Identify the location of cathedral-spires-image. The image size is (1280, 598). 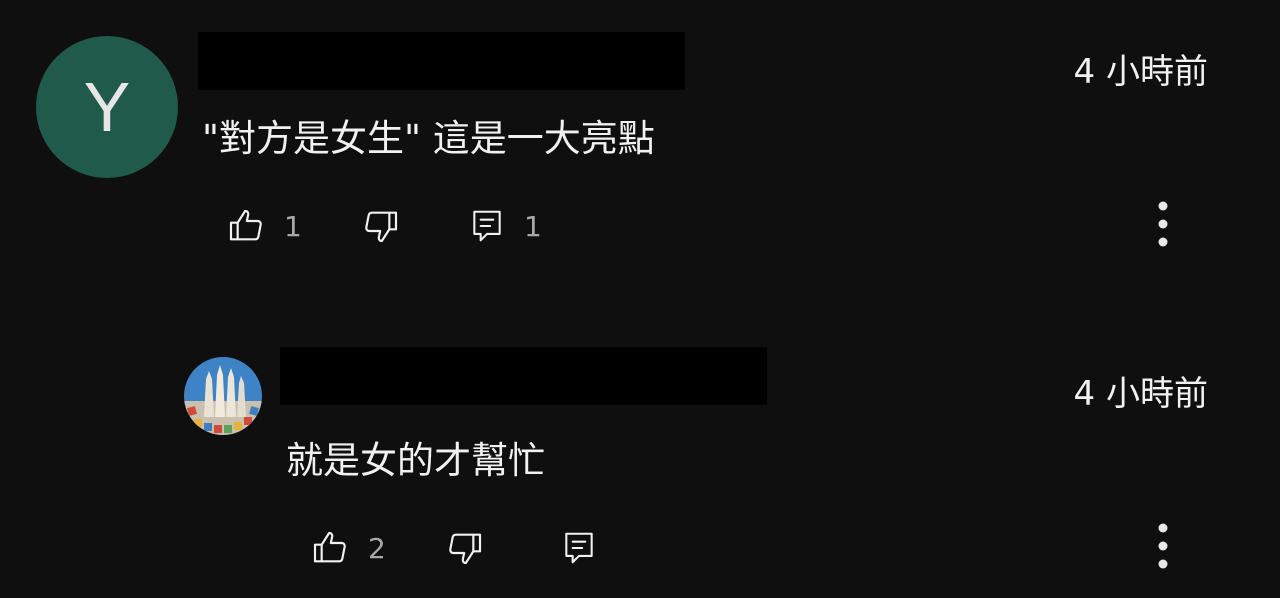
(223, 396).